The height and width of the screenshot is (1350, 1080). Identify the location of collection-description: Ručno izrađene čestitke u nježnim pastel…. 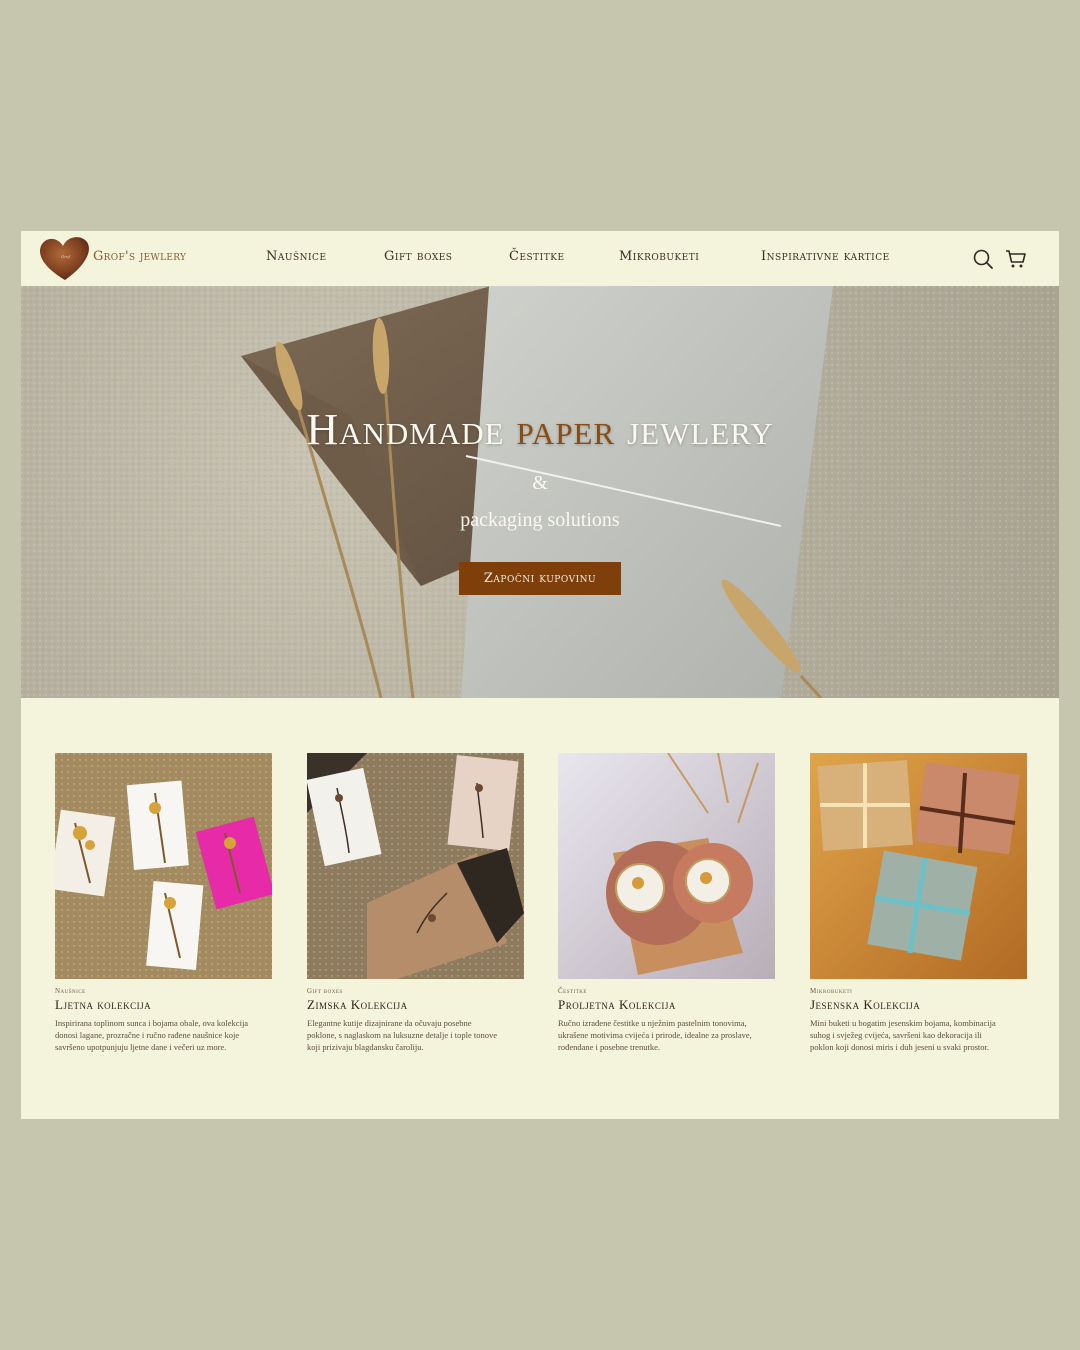
(655, 1035).